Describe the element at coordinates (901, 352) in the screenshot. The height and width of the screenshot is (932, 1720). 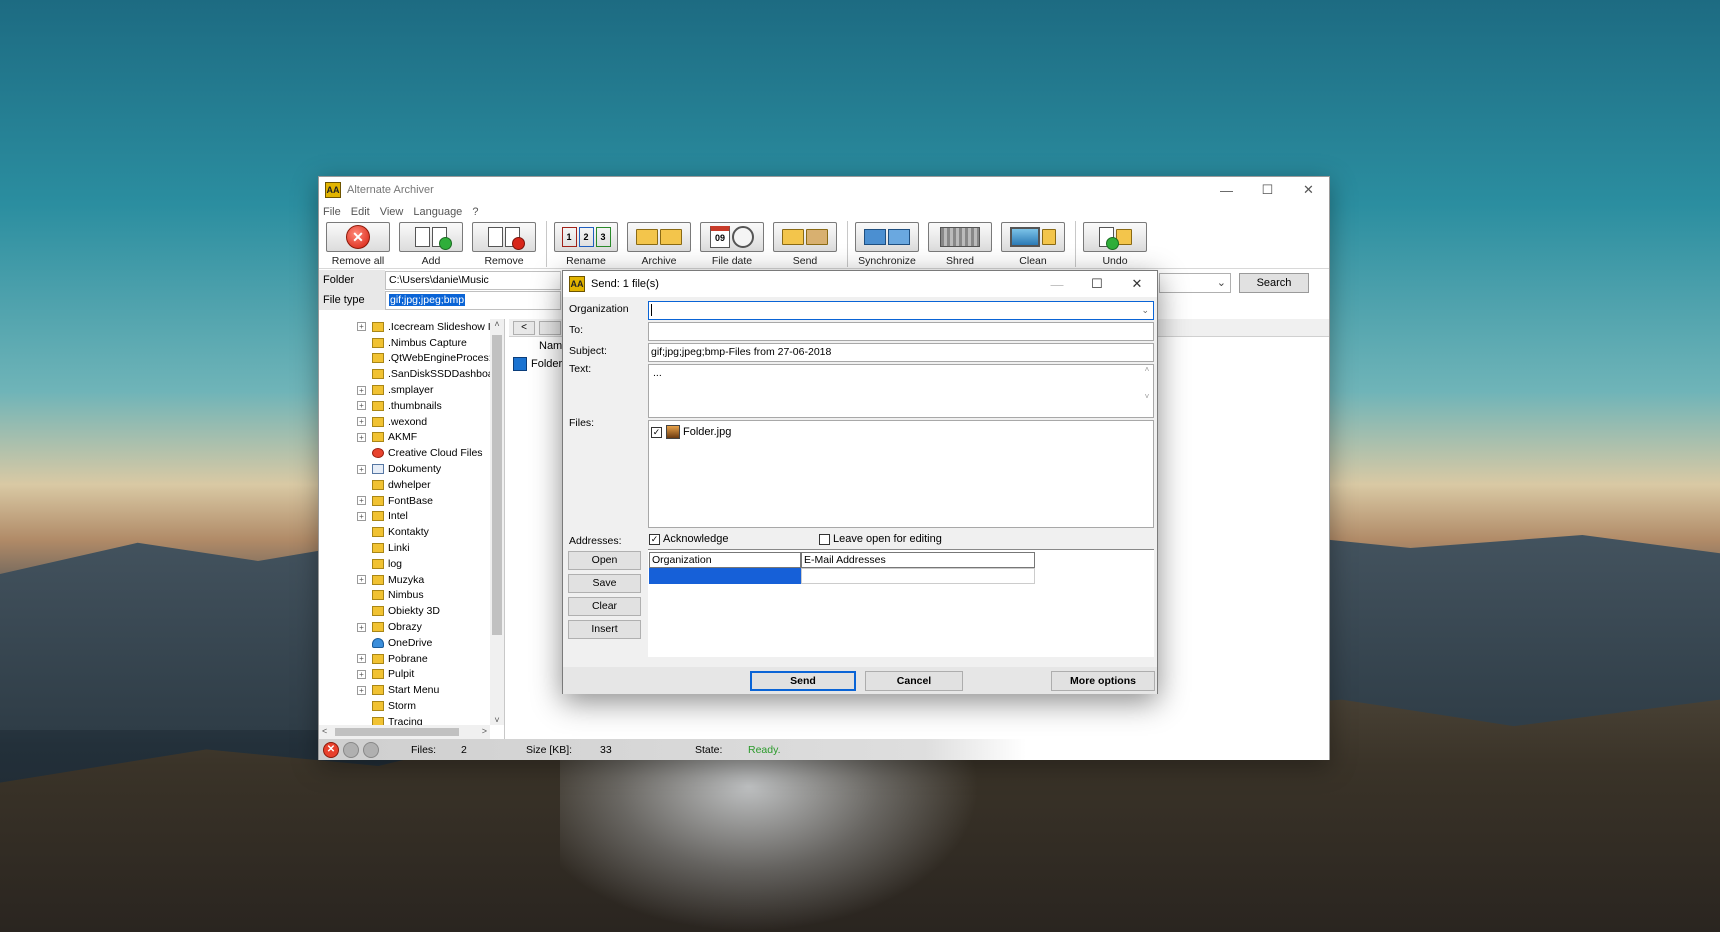
I see `subject-input: gif;jpg;jpeg;bmp-Files from 27-06-2018` at that location.